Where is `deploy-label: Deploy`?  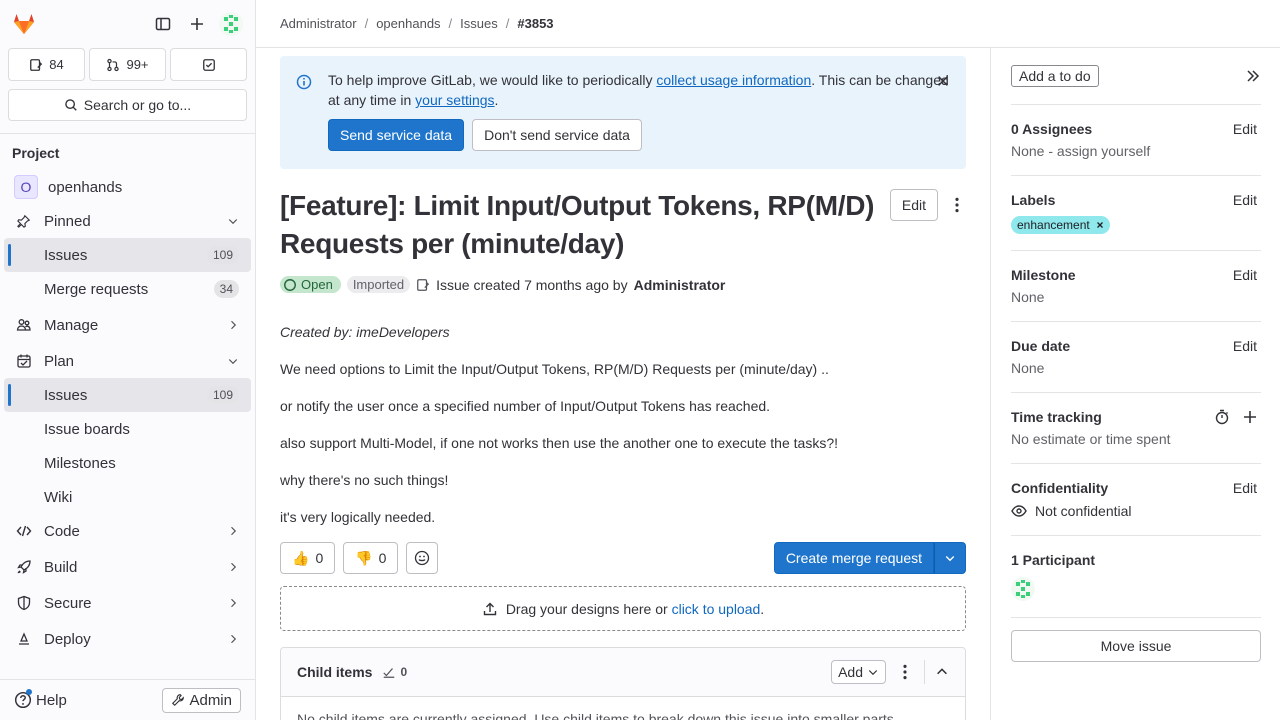 deploy-label: Deploy is located at coordinates (67, 639).